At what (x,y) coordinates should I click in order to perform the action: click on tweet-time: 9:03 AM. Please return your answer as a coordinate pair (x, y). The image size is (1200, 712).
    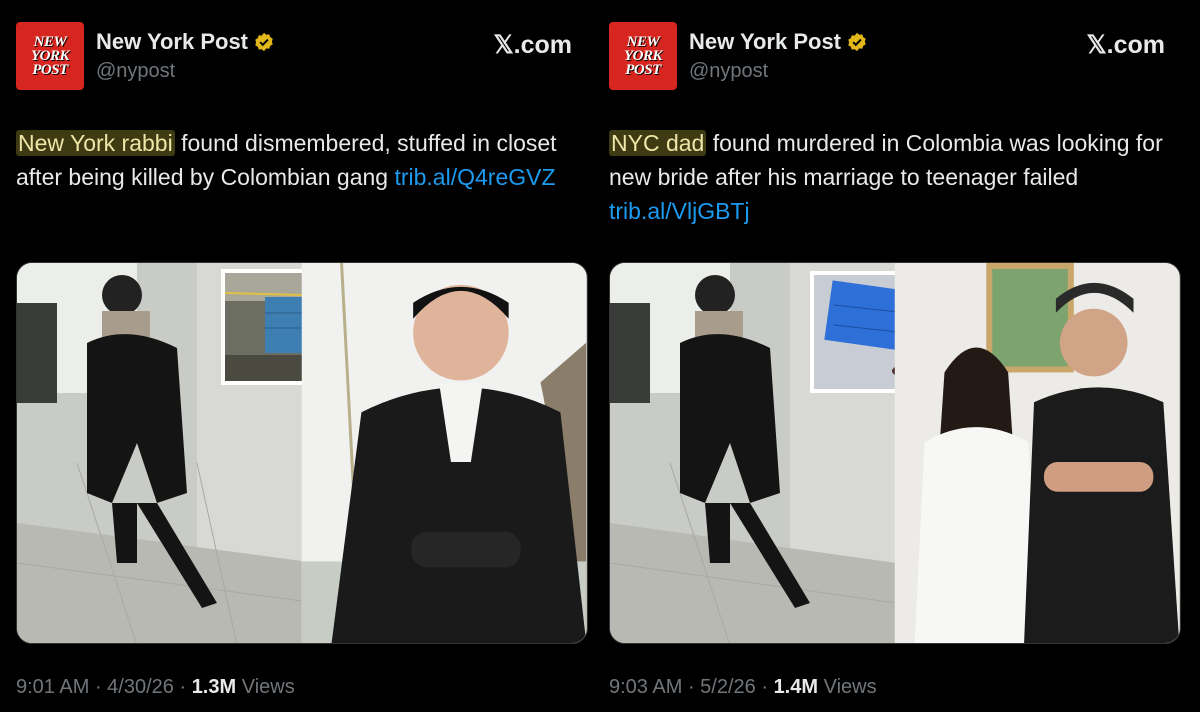
    Looking at the image, I should click on (645, 687).